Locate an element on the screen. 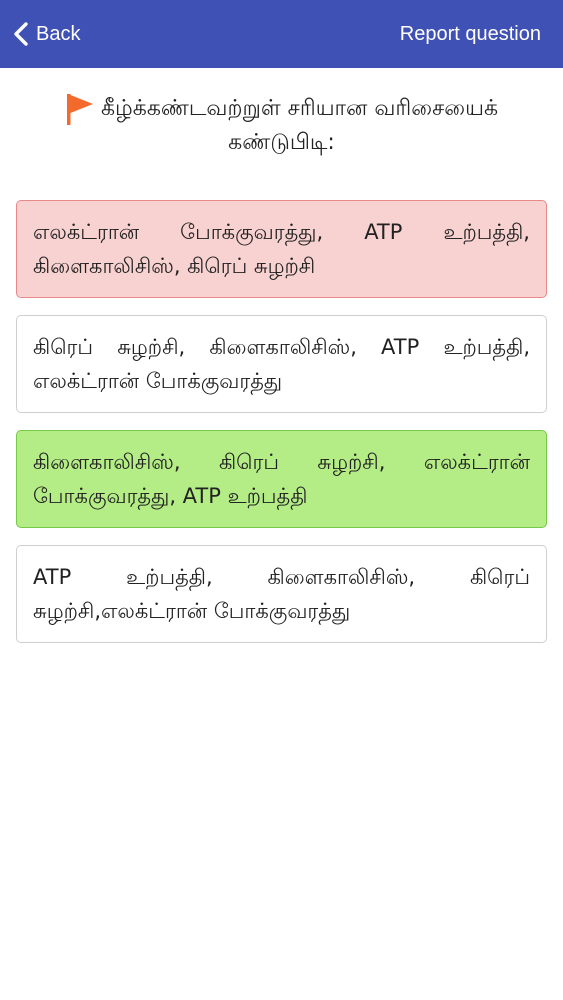 The height and width of the screenshot is (1000, 563). back-button: Back is located at coordinates (45, 34).